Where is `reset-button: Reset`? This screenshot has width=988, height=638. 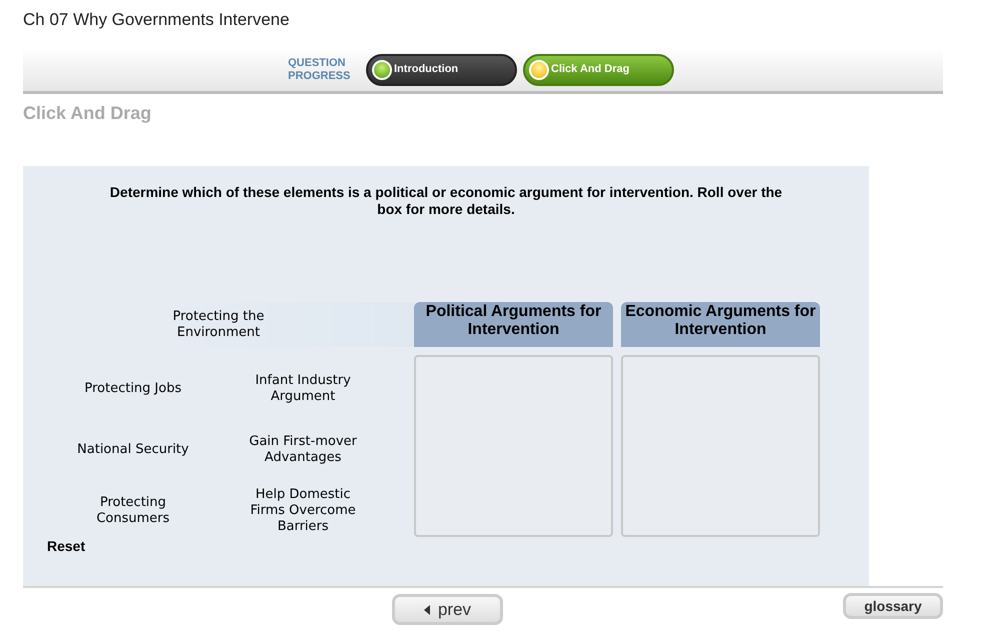
reset-button: Reset is located at coordinates (66, 546).